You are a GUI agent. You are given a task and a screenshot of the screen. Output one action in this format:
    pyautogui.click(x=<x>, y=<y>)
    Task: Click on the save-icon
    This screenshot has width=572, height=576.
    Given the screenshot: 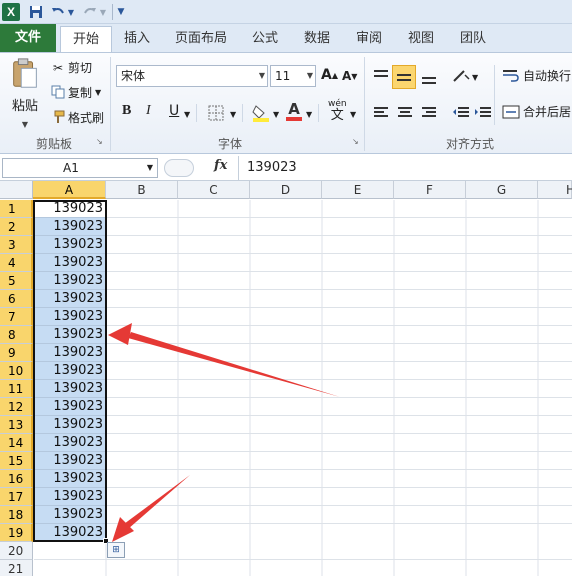 What is the action you would take?
    pyautogui.click(x=36, y=12)
    